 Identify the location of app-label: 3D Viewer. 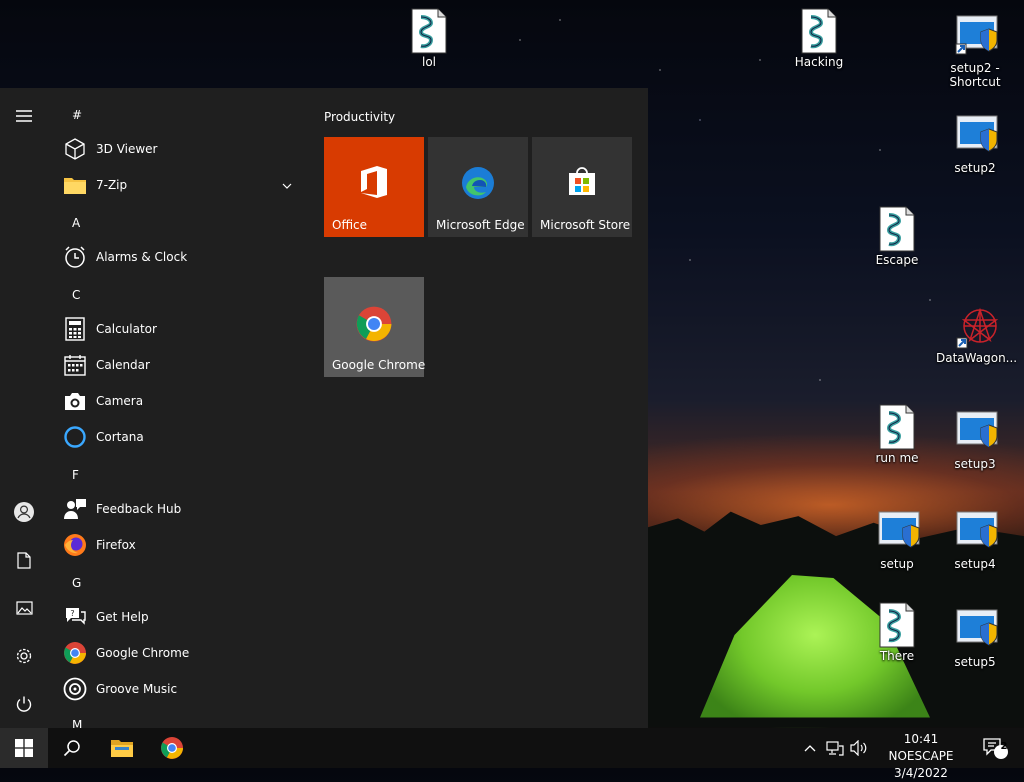
(127, 149).